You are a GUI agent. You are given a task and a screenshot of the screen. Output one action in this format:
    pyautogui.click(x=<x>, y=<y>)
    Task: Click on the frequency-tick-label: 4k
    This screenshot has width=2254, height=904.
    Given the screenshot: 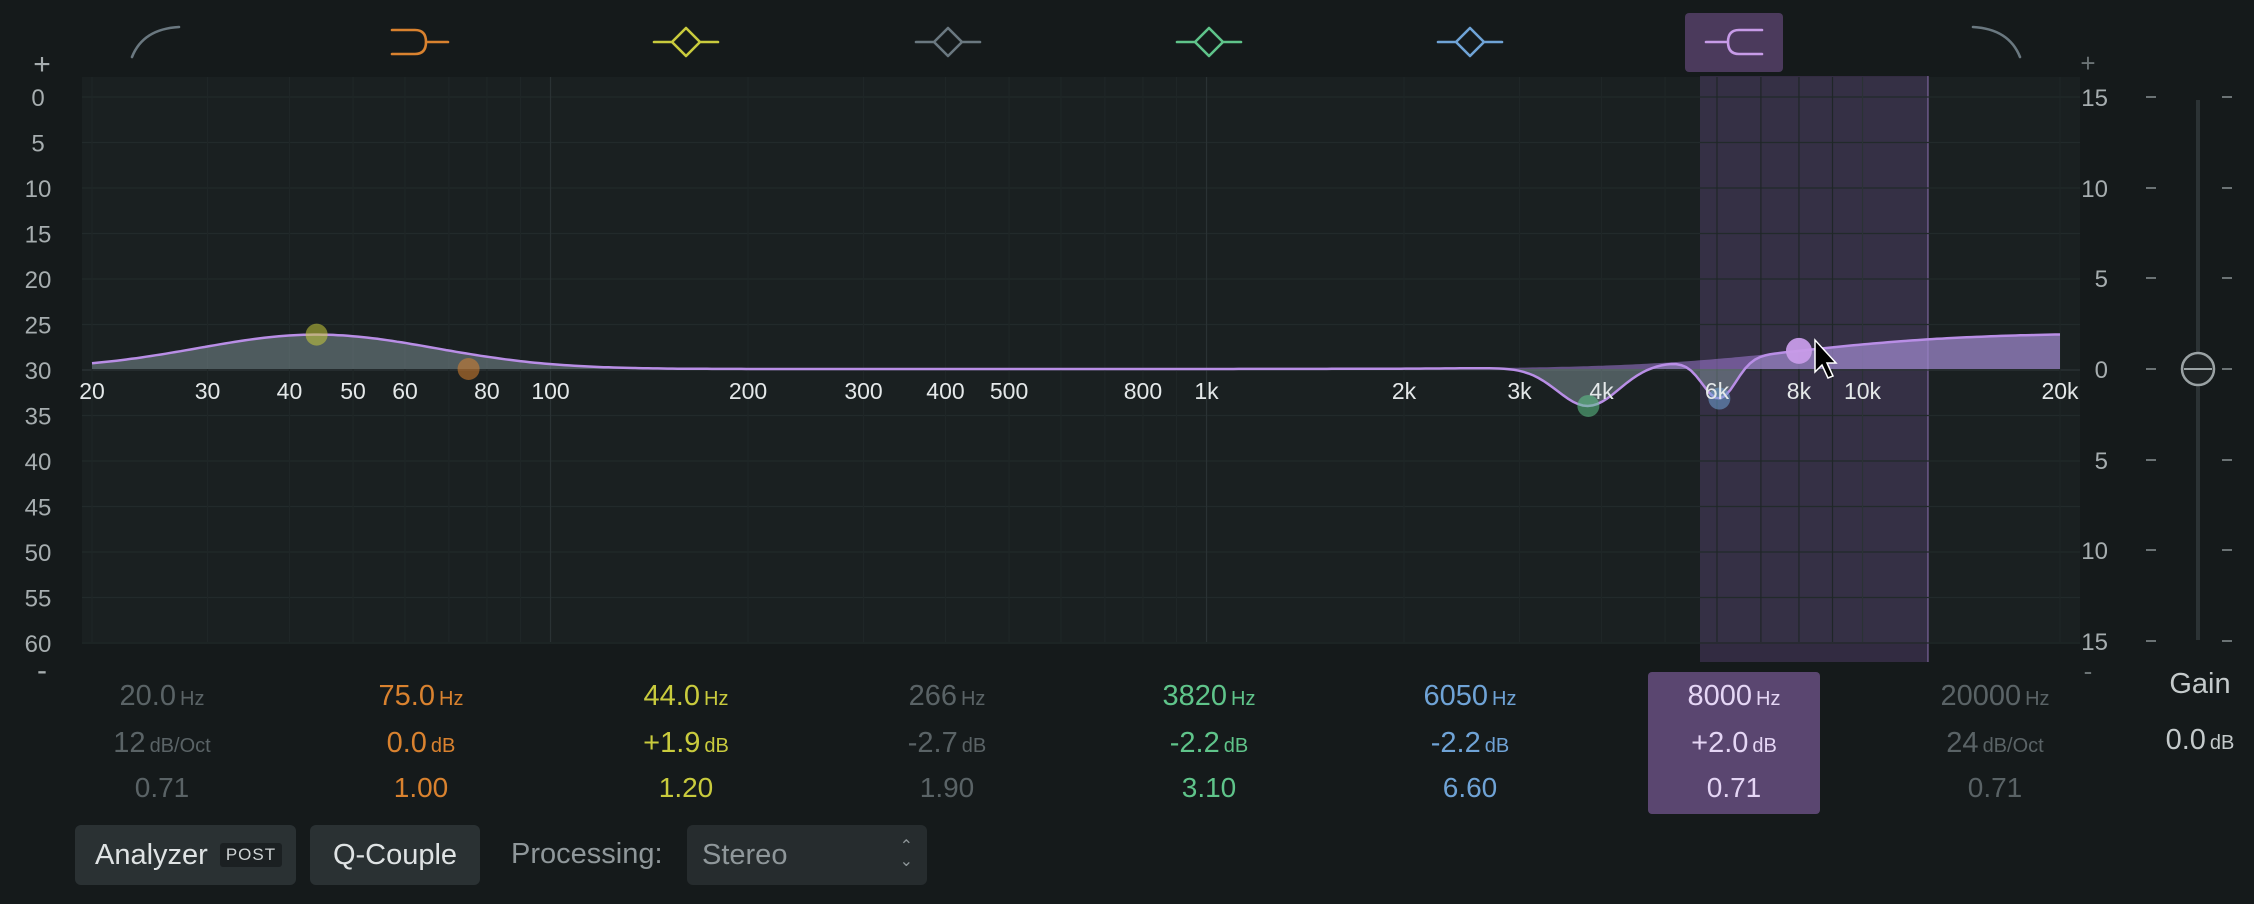 What is the action you would take?
    pyautogui.click(x=1601, y=391)
    